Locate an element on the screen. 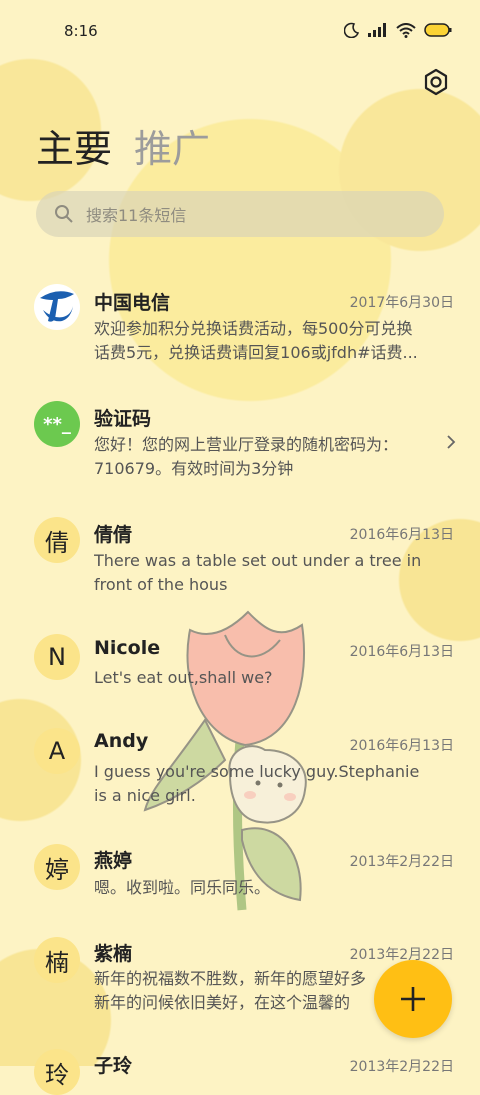 The width and height of the screenshot is (480, 1095). verification-avatar: **_ is located at coordinates (57, 424).